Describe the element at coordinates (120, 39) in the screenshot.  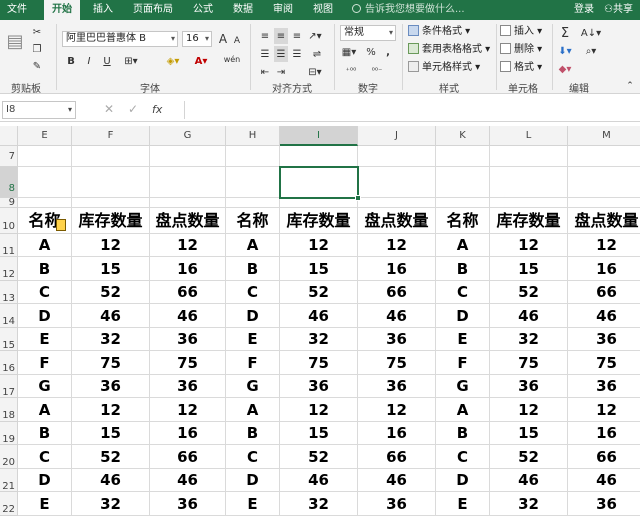
I see `font-name-select: 阿里巴巴普惠体 B ▾` at that location.